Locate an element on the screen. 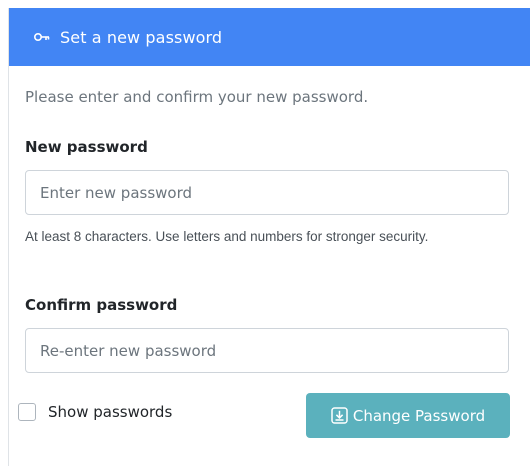 The height and width of the screenshot is (466, 530). new-password-input is located at coordinates (267, 192).